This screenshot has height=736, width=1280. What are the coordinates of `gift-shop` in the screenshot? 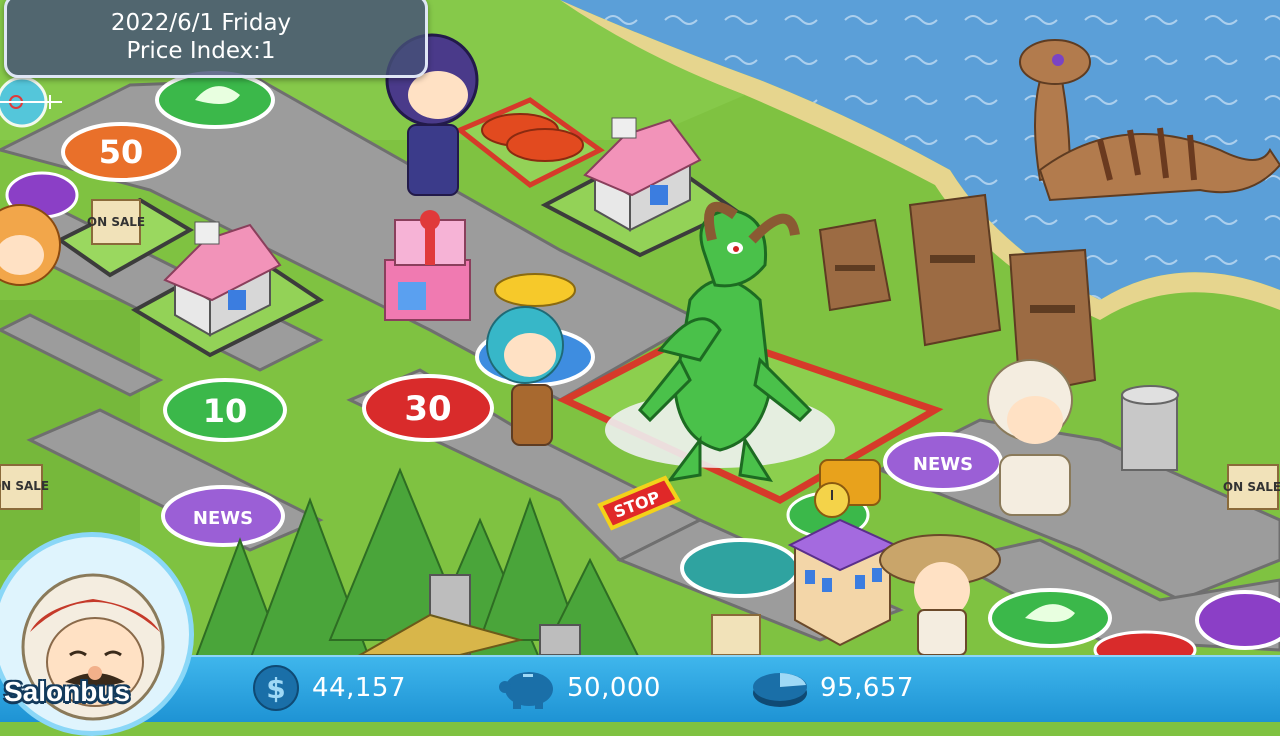 It's located at (427, 265).